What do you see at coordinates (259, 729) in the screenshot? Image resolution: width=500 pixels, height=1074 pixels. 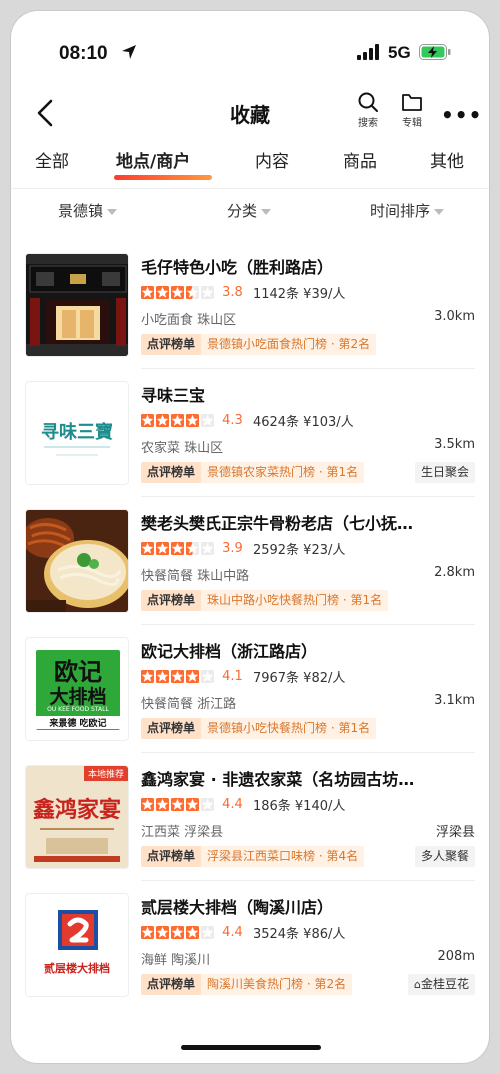 I see `ranking-tag: 点评榜单 景德镇小吃快餐热门榜 · 第1名` at bounding box center [259, 729].